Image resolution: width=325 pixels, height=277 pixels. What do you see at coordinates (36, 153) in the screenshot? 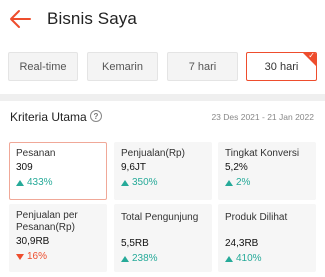
I see `metric-label: Pesanan` at bounding box center [36, 153].